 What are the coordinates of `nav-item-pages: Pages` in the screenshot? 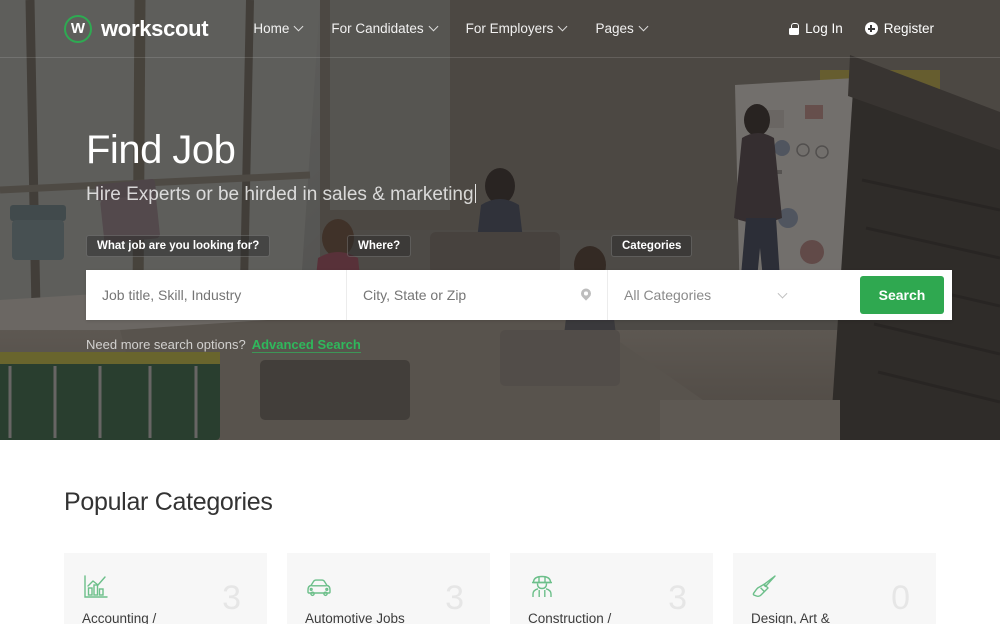 It's located at (621, 28).